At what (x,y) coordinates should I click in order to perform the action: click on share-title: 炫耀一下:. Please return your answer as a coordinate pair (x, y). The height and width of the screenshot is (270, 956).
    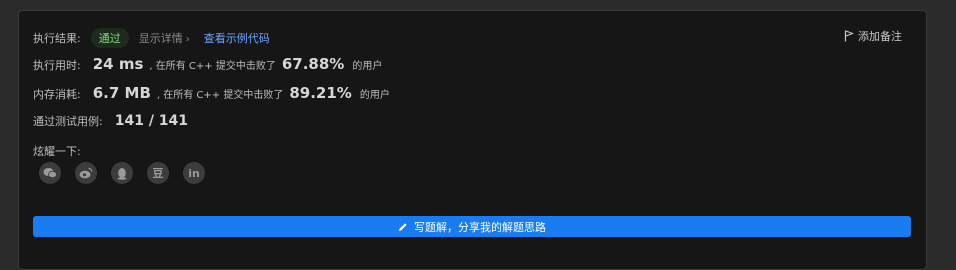
    Looking at the image, I should click on (57, 151).